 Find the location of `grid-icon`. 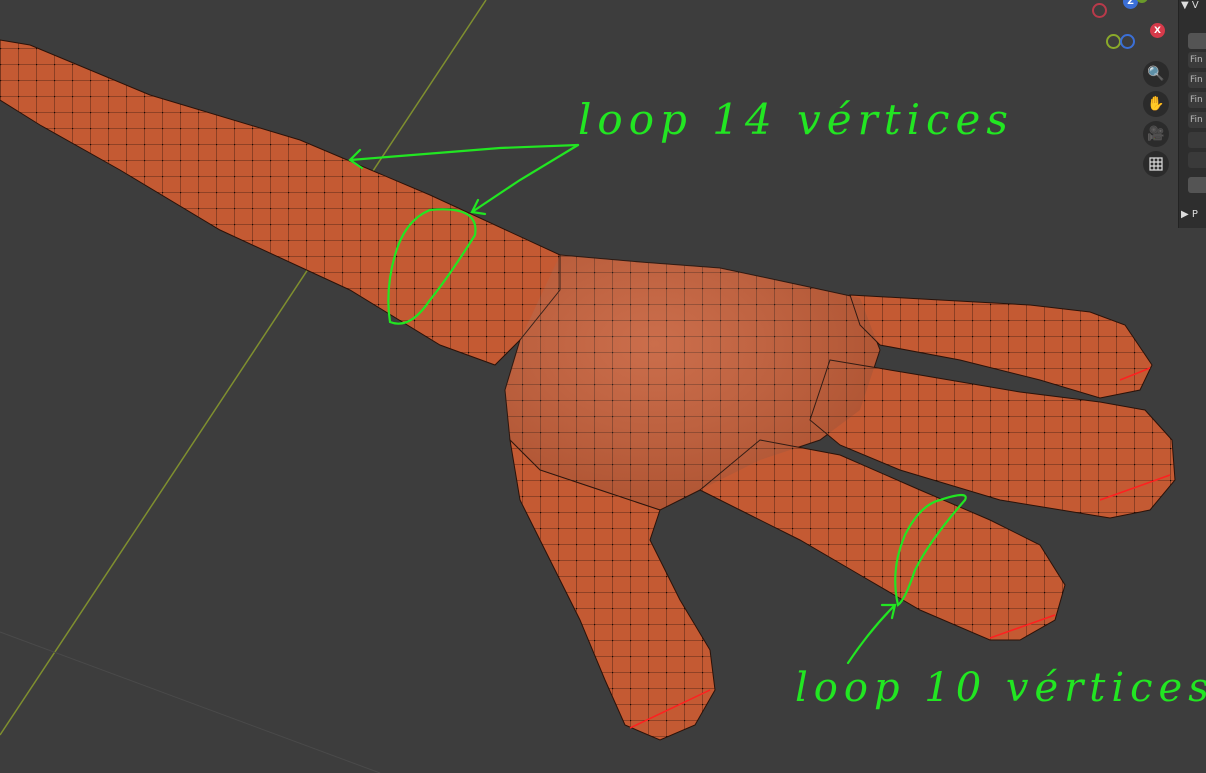

grid-icon is located at coordinates (1156, 164).